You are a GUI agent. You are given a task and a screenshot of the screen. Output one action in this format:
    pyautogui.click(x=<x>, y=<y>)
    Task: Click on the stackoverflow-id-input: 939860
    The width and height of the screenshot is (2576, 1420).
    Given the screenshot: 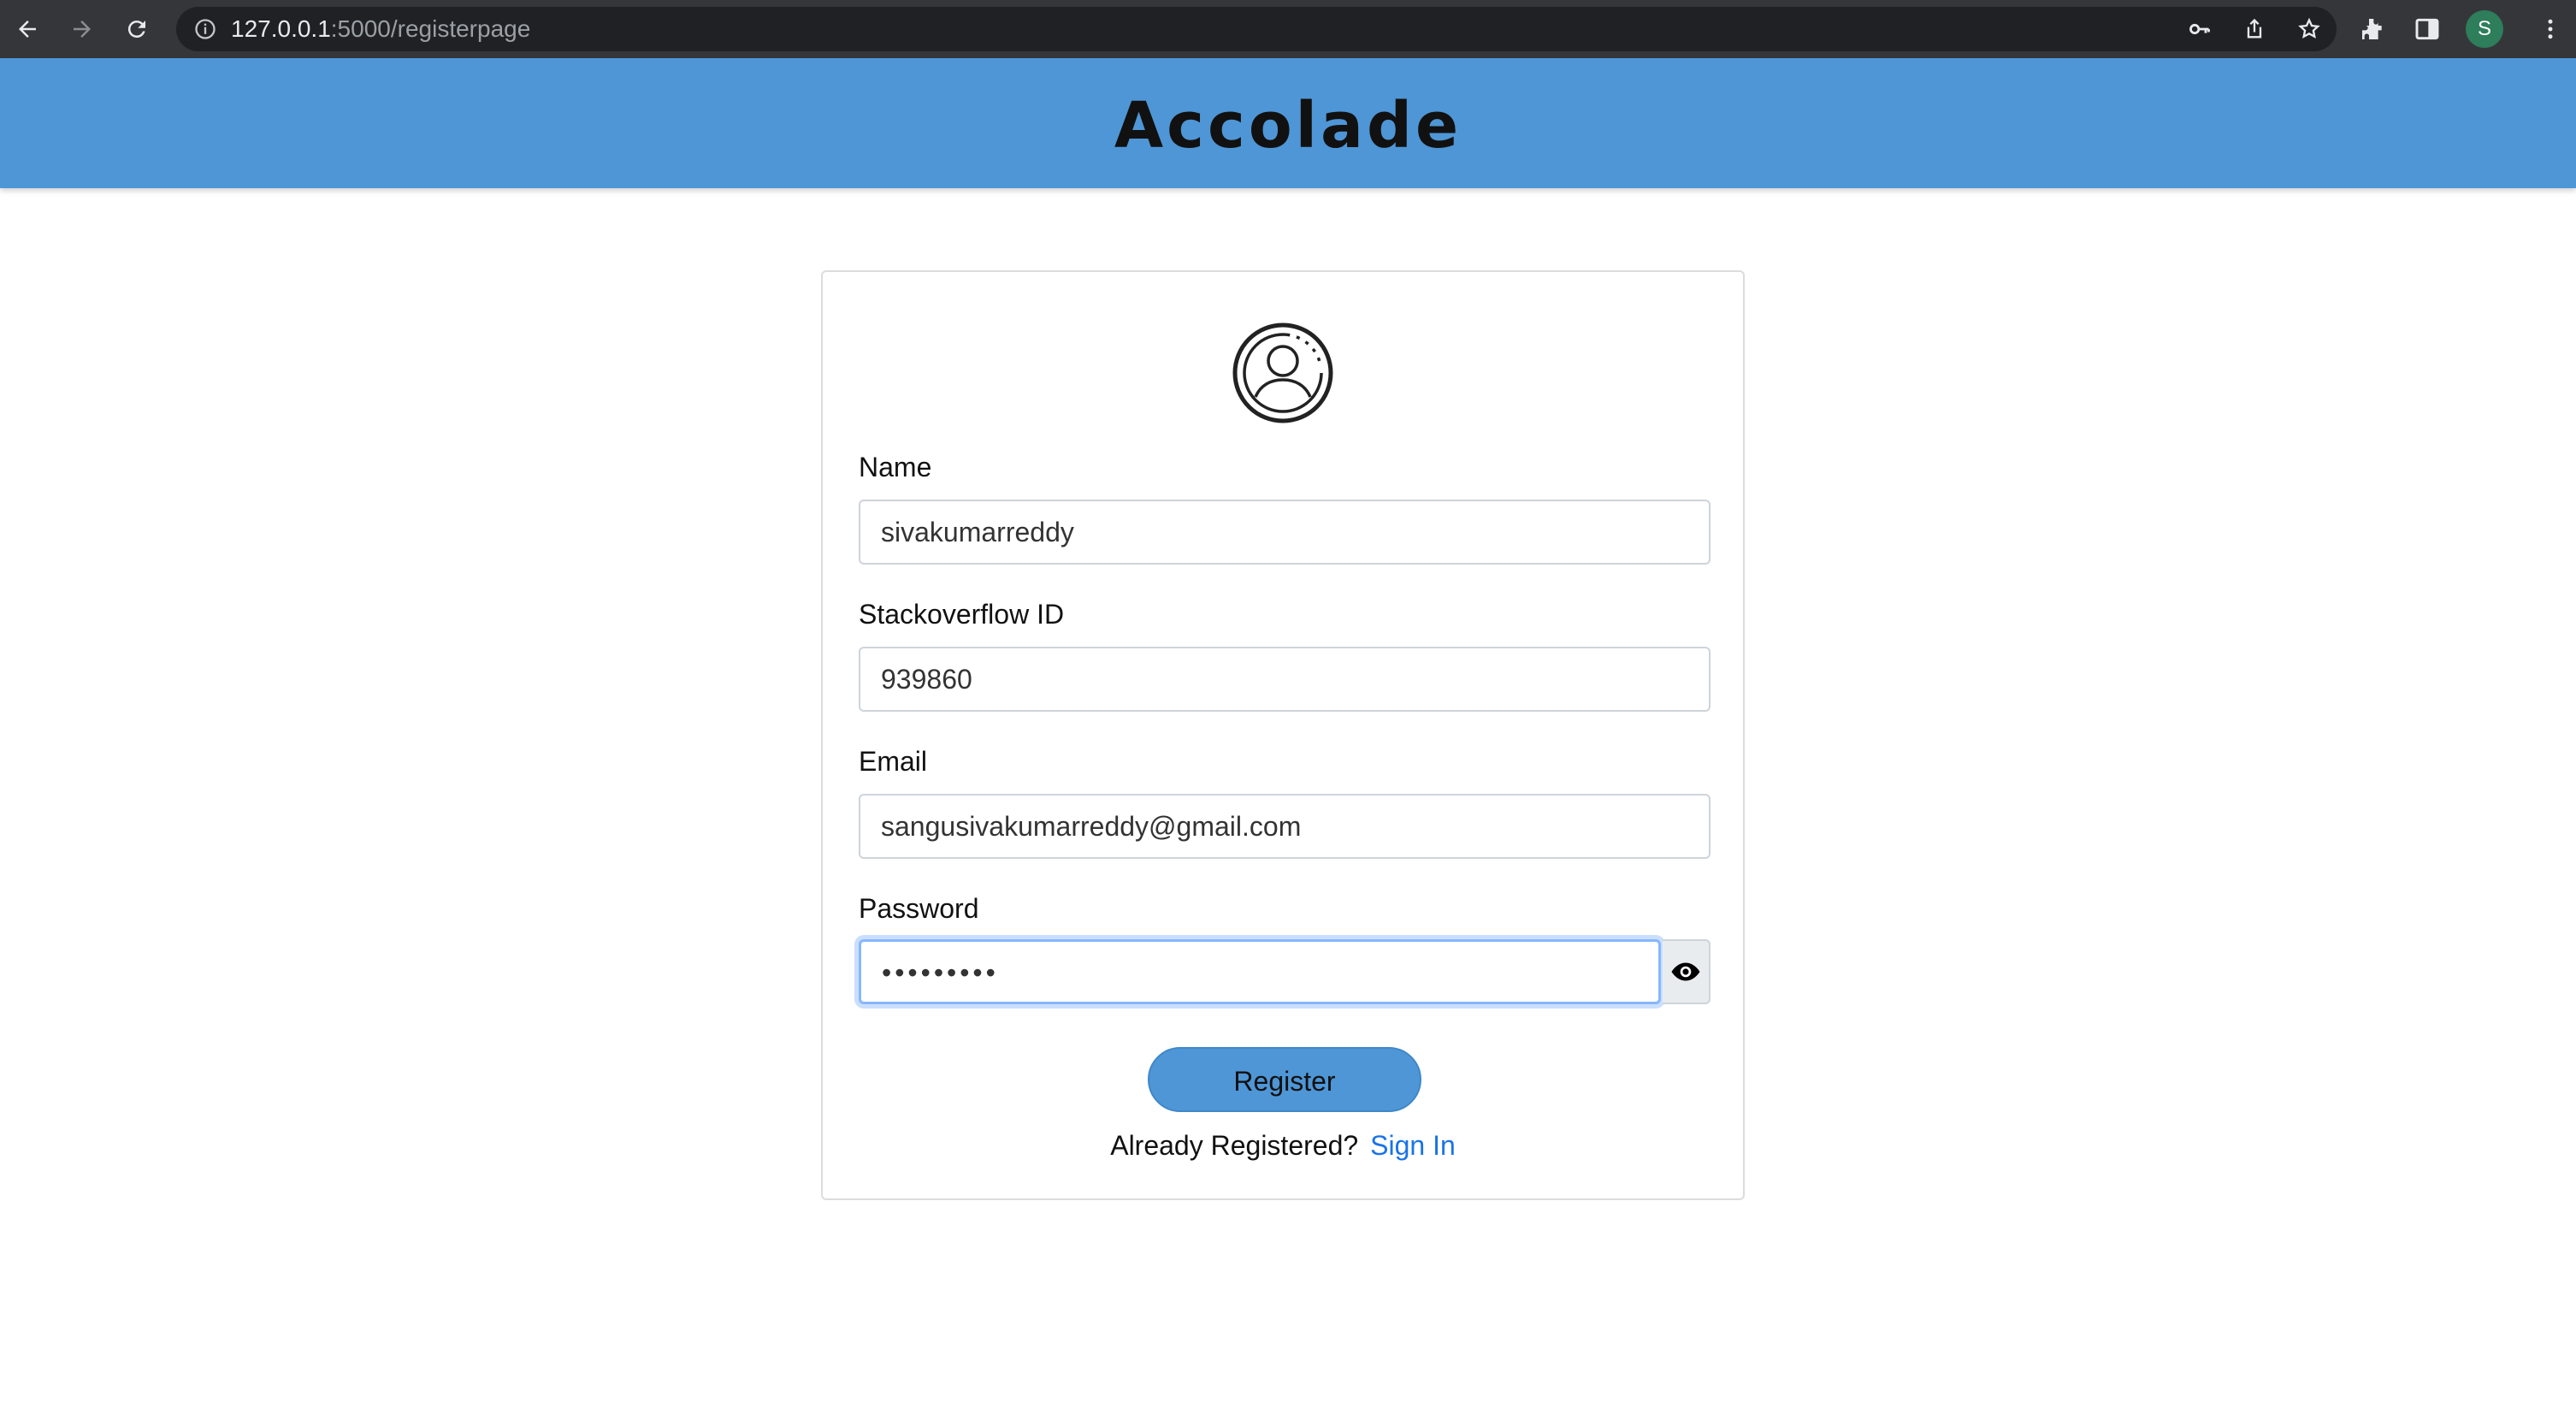 What is the action you would take?
    pyautogui.click(x=1284, y=679)
    